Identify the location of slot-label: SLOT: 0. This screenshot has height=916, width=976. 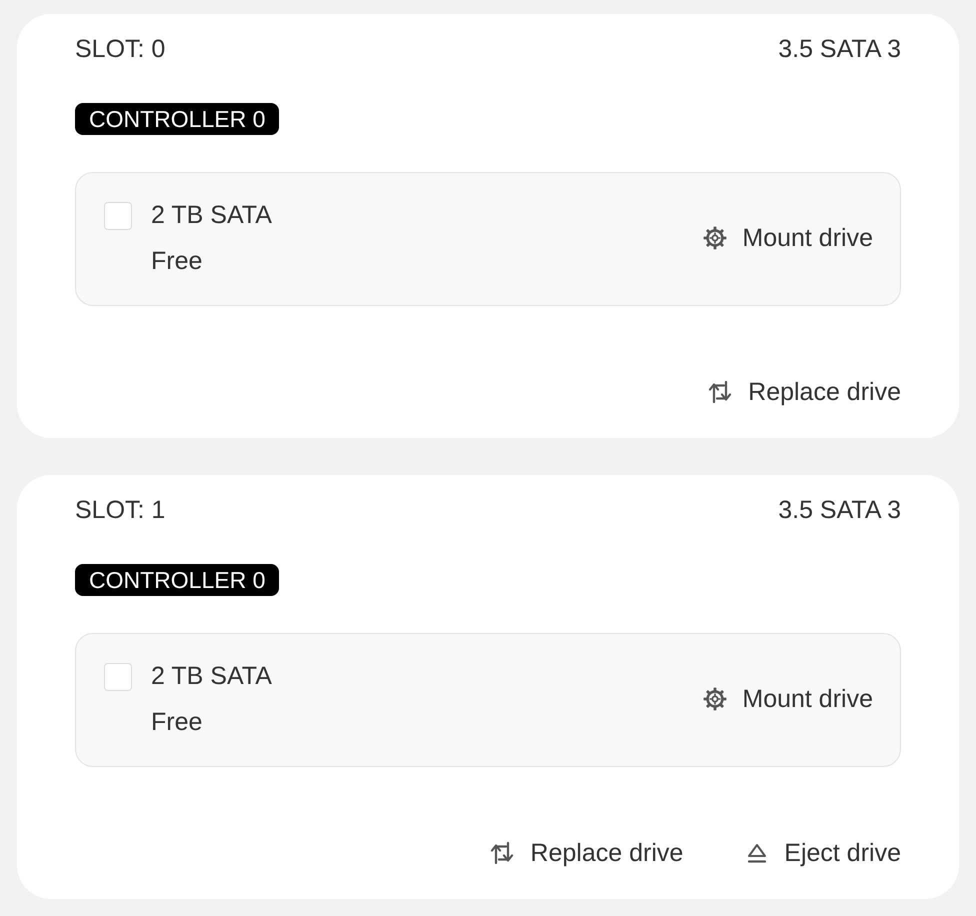
(120, 49).